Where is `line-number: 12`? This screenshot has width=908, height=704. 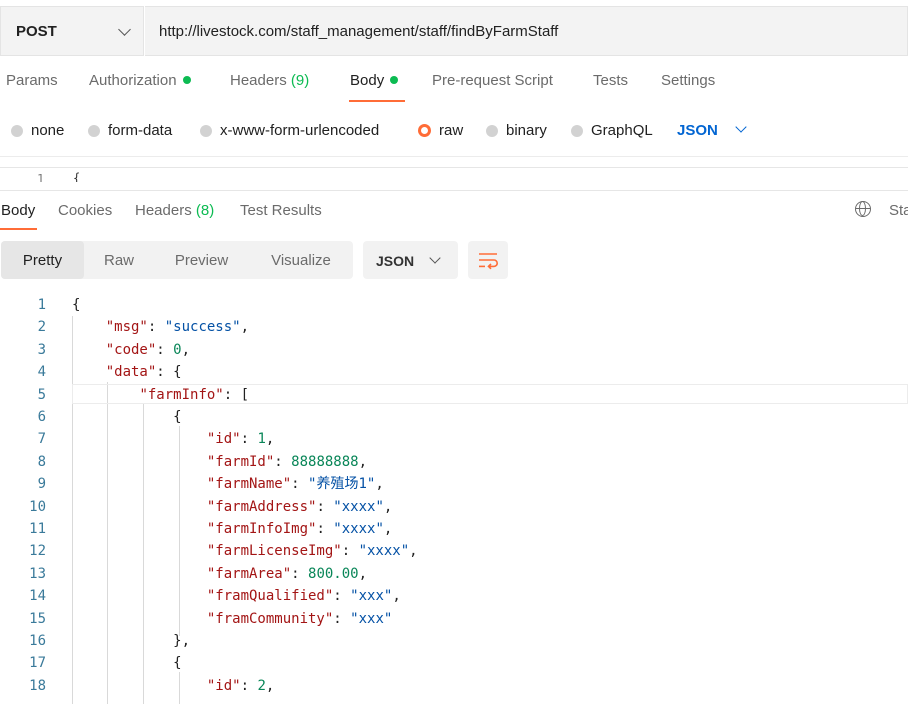 line-number: 12 is located at coordinates (37, 551).